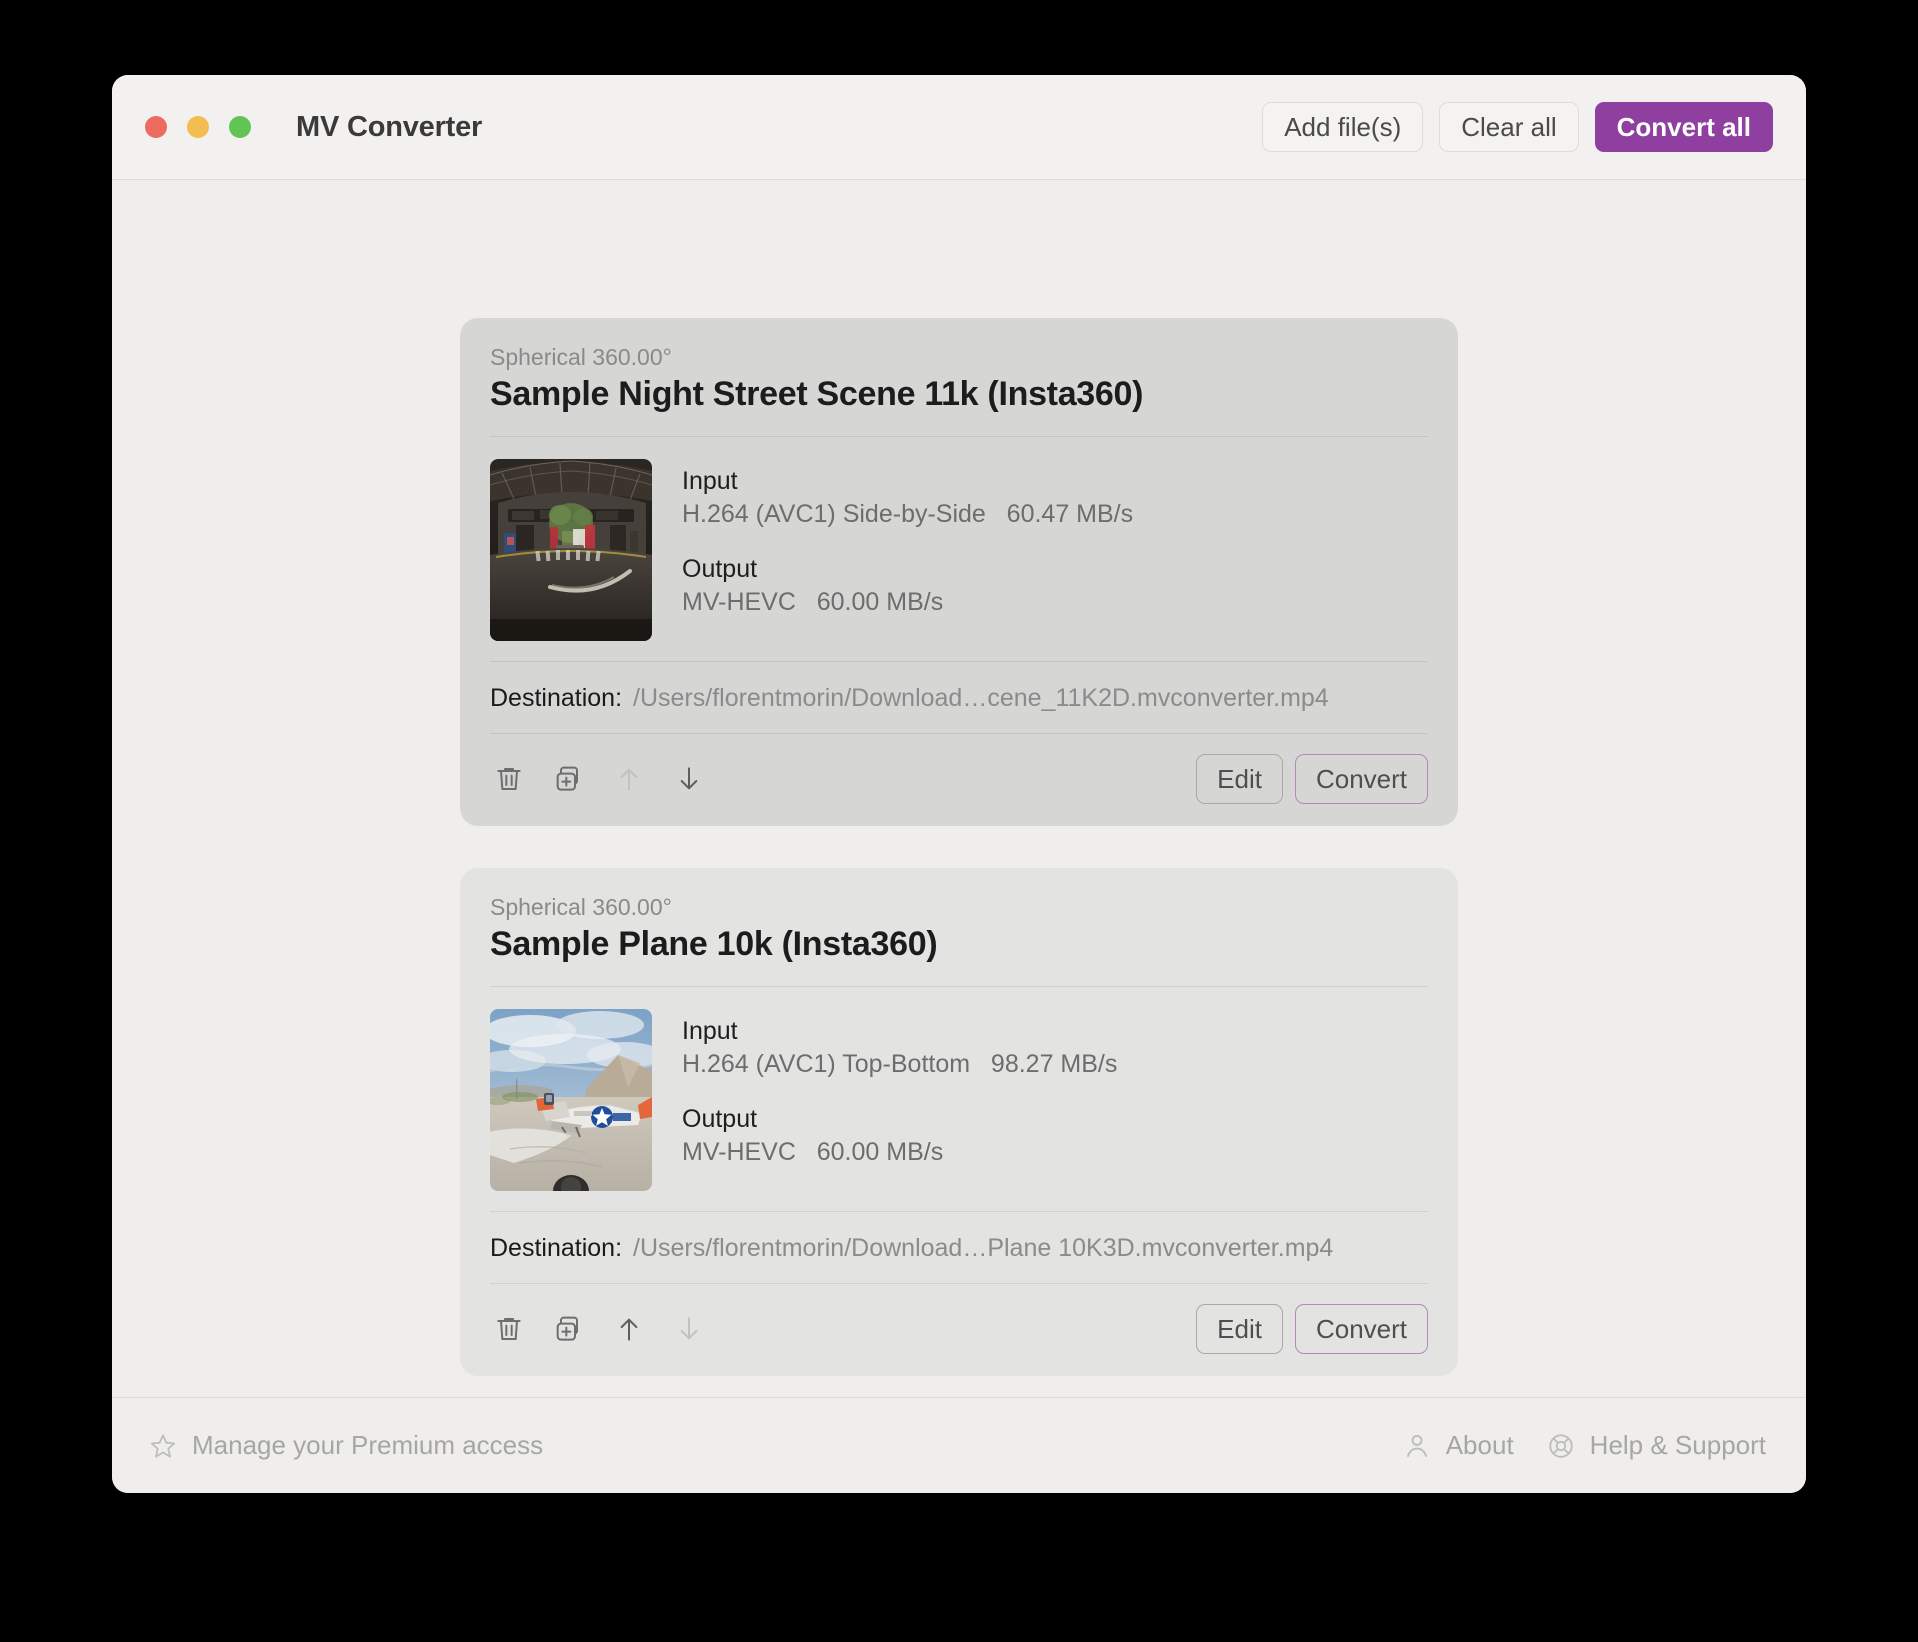 This screenshot has height=1642, width=1918. I want to click on input-value: H.264 (AVC1) Side-by-Side 60.47 MB/s, so click(908, 514).